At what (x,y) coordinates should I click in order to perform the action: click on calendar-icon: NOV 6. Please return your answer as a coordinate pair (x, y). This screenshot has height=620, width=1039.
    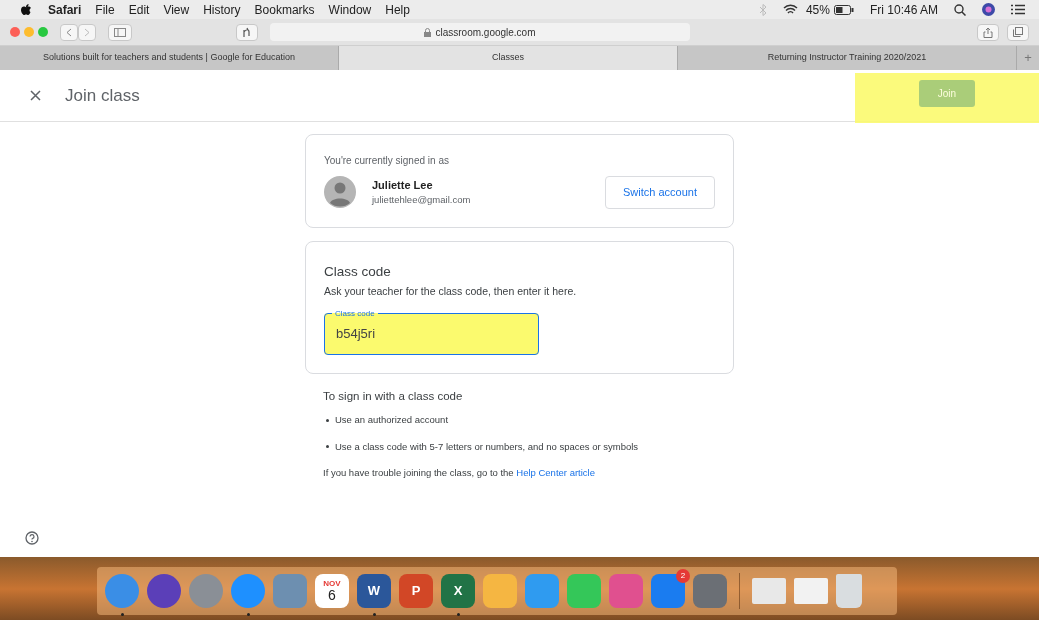
    Looking at the image, I should click on (332, 591).